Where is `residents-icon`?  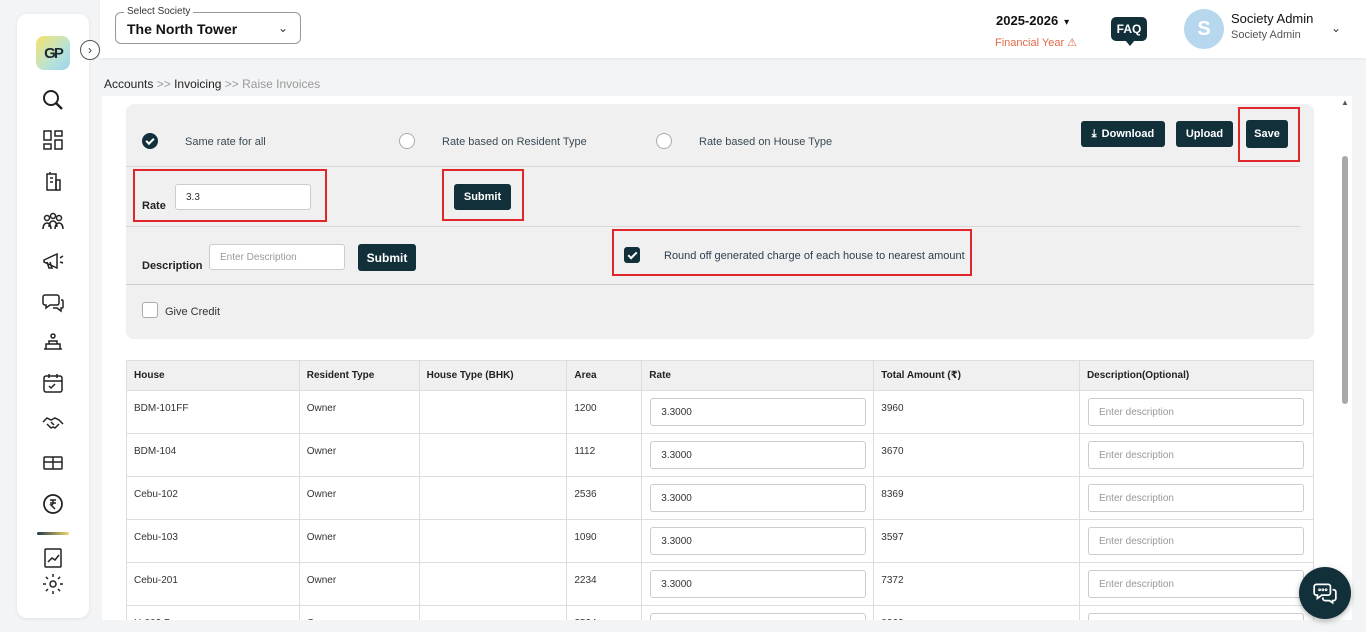
residents-icon is located at coordinates (53, 221).